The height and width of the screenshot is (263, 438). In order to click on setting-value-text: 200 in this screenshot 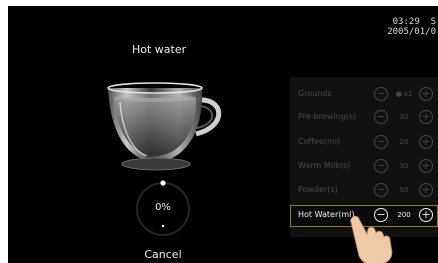, I will do `click(404, 215)`.